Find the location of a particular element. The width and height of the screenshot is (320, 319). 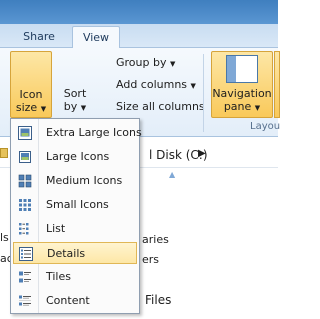

list-item: aries is located at coordinates (155, 239).